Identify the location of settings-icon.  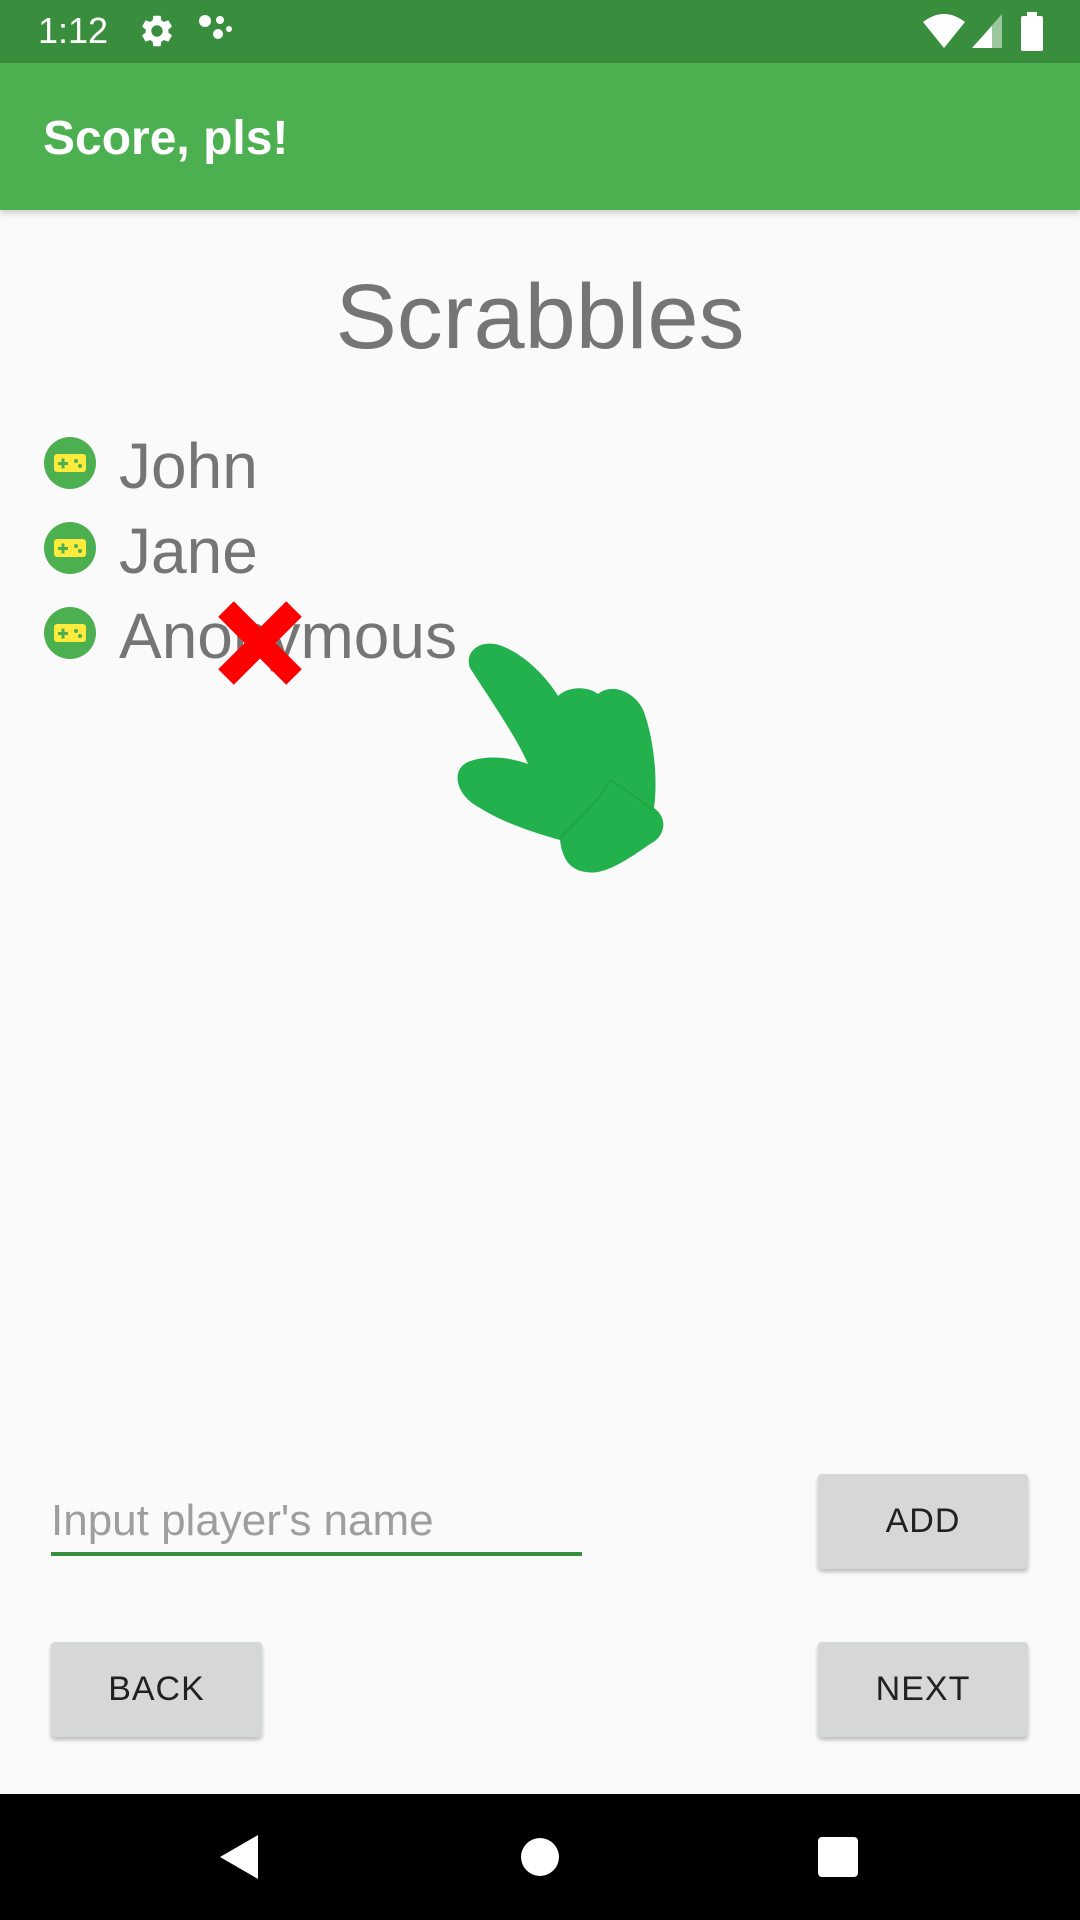
(157, 31).